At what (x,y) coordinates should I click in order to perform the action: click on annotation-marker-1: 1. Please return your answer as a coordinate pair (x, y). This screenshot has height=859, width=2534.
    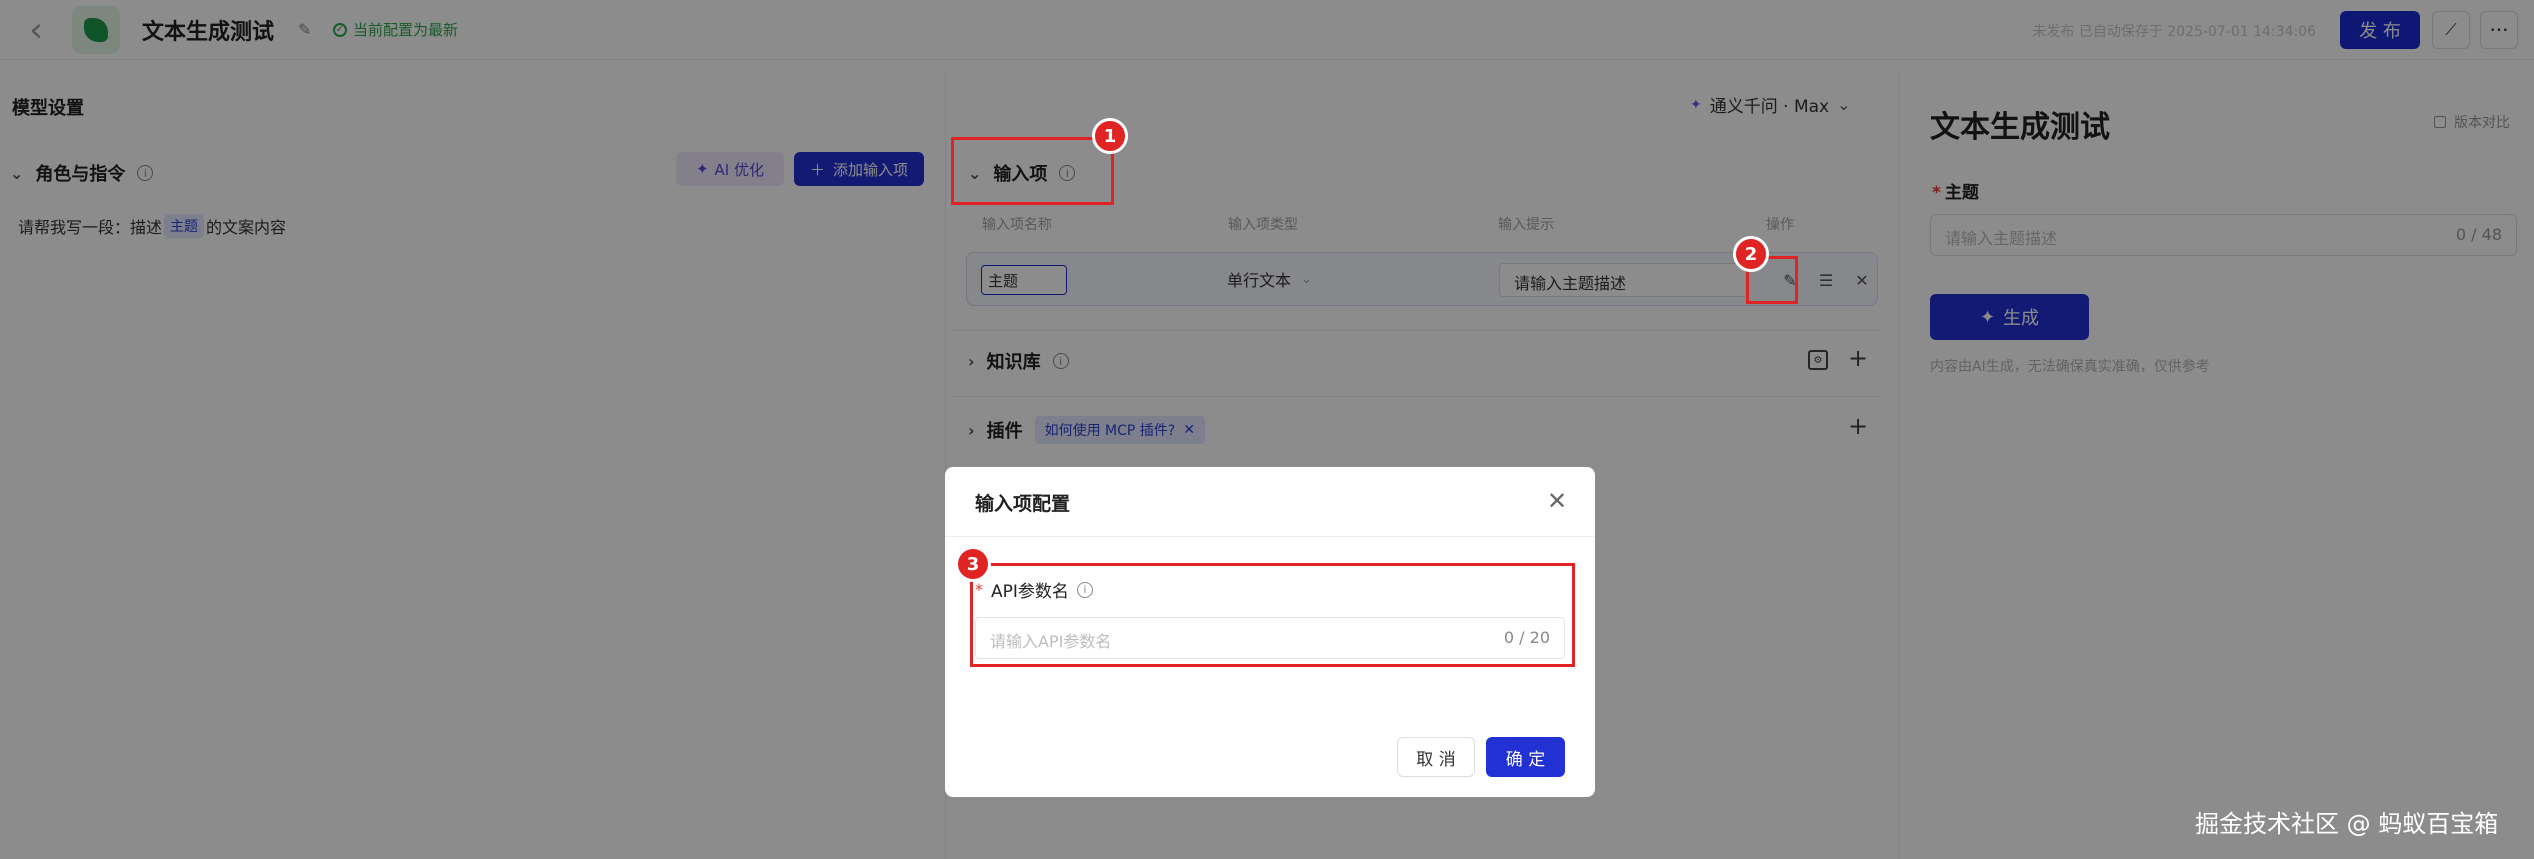
    Looking at the image, I should click on (1110, 136).